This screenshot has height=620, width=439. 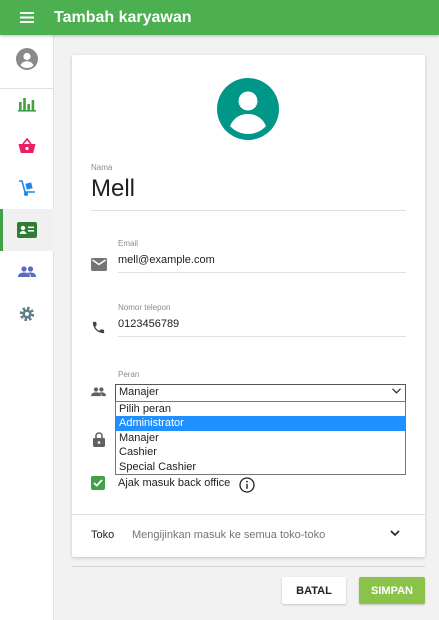 I want to click on toko-description: Mengijinkan masuk ke semua toko-toko, so click(x=229, y=535).